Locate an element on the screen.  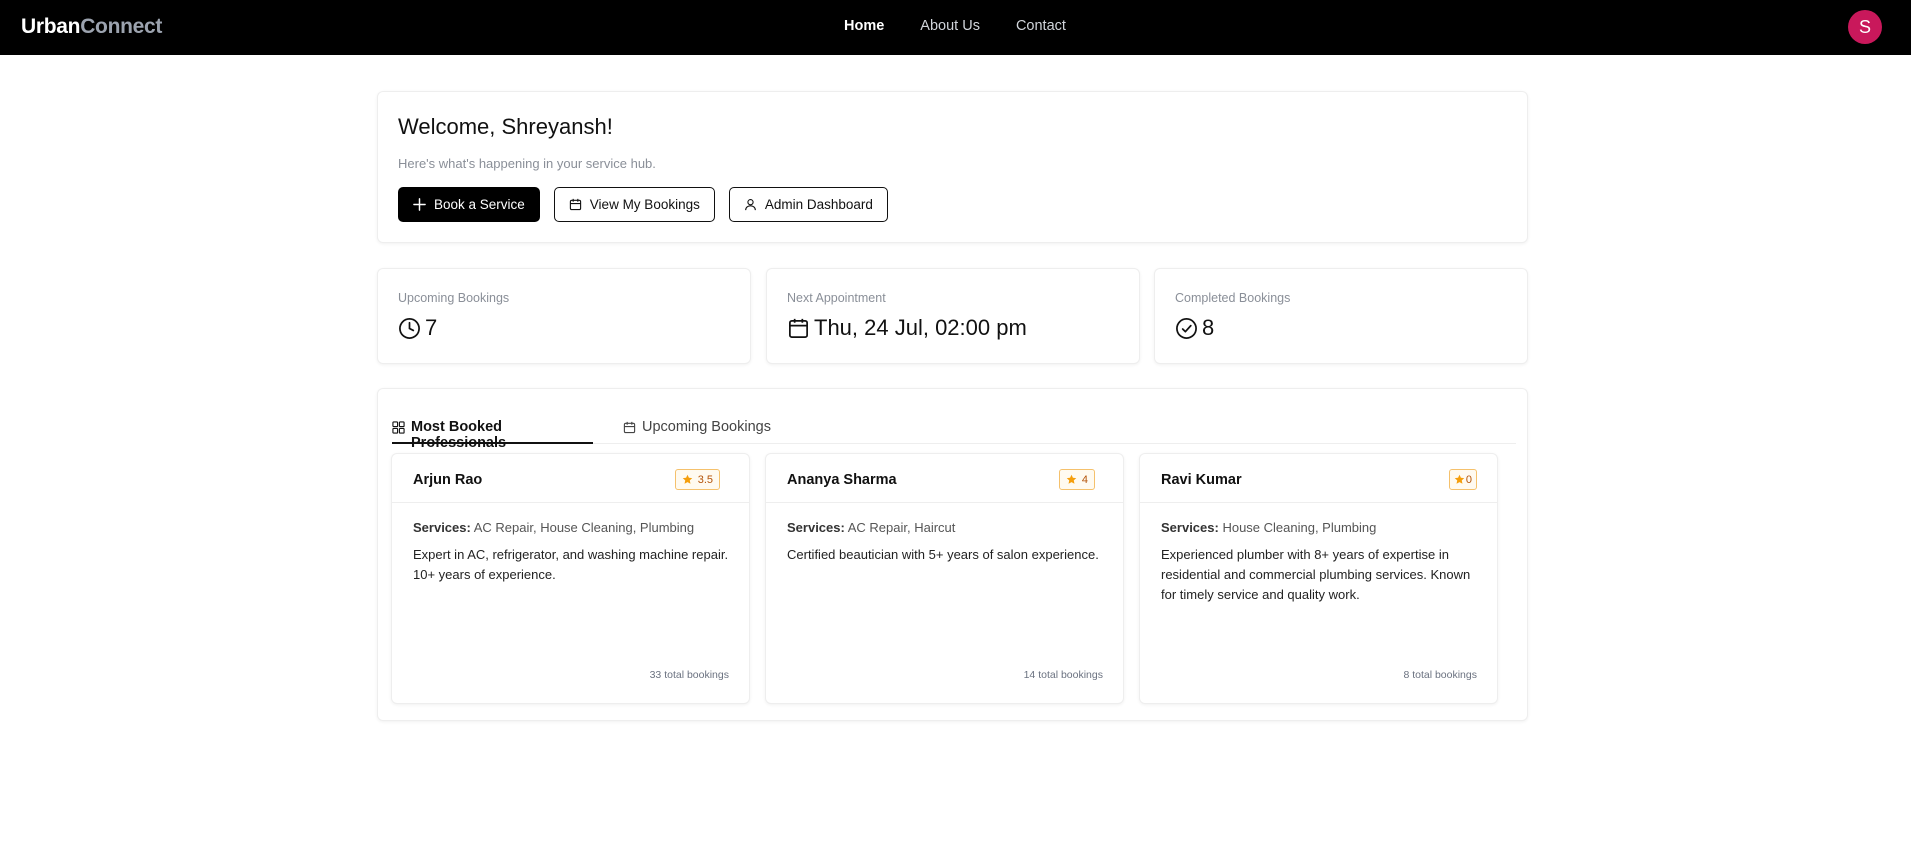
stat-value-row: Thu, 24 Jul, 02:00 pm is located at coordinates (907, 328).